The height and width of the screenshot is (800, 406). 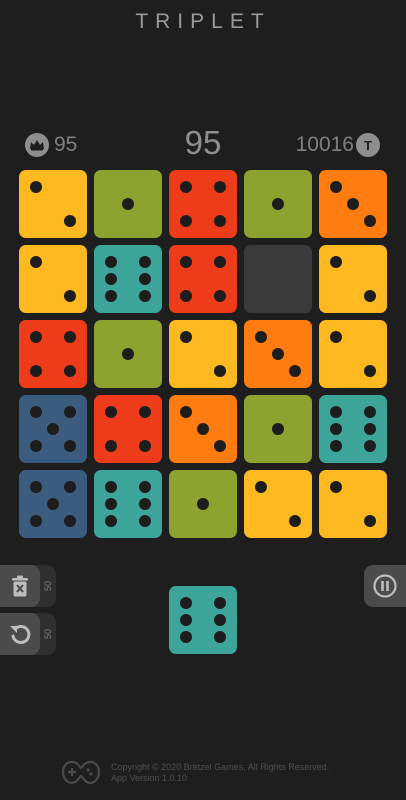 I want to click on trash-cost: 50, so click(x=47, y=586).